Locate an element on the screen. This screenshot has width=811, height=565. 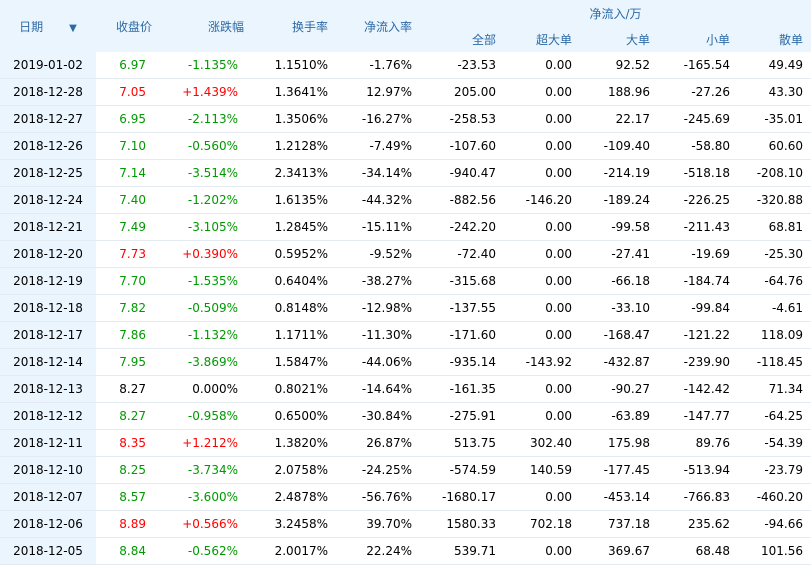
large-cell: -177.45 is located at coordinates (619, 470).